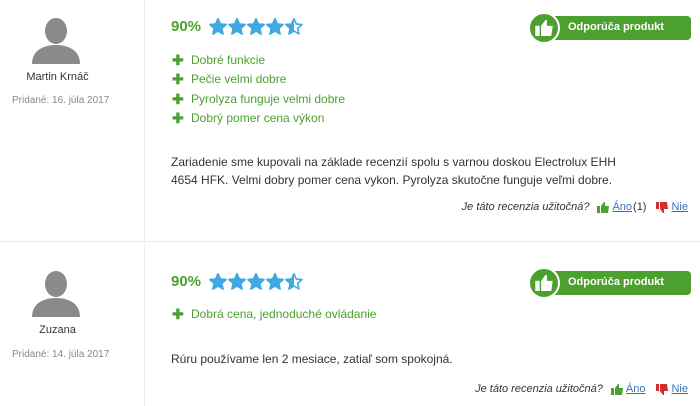  I want to click on pros-item: ✚ Dobré funkcie, so click(258, 60).